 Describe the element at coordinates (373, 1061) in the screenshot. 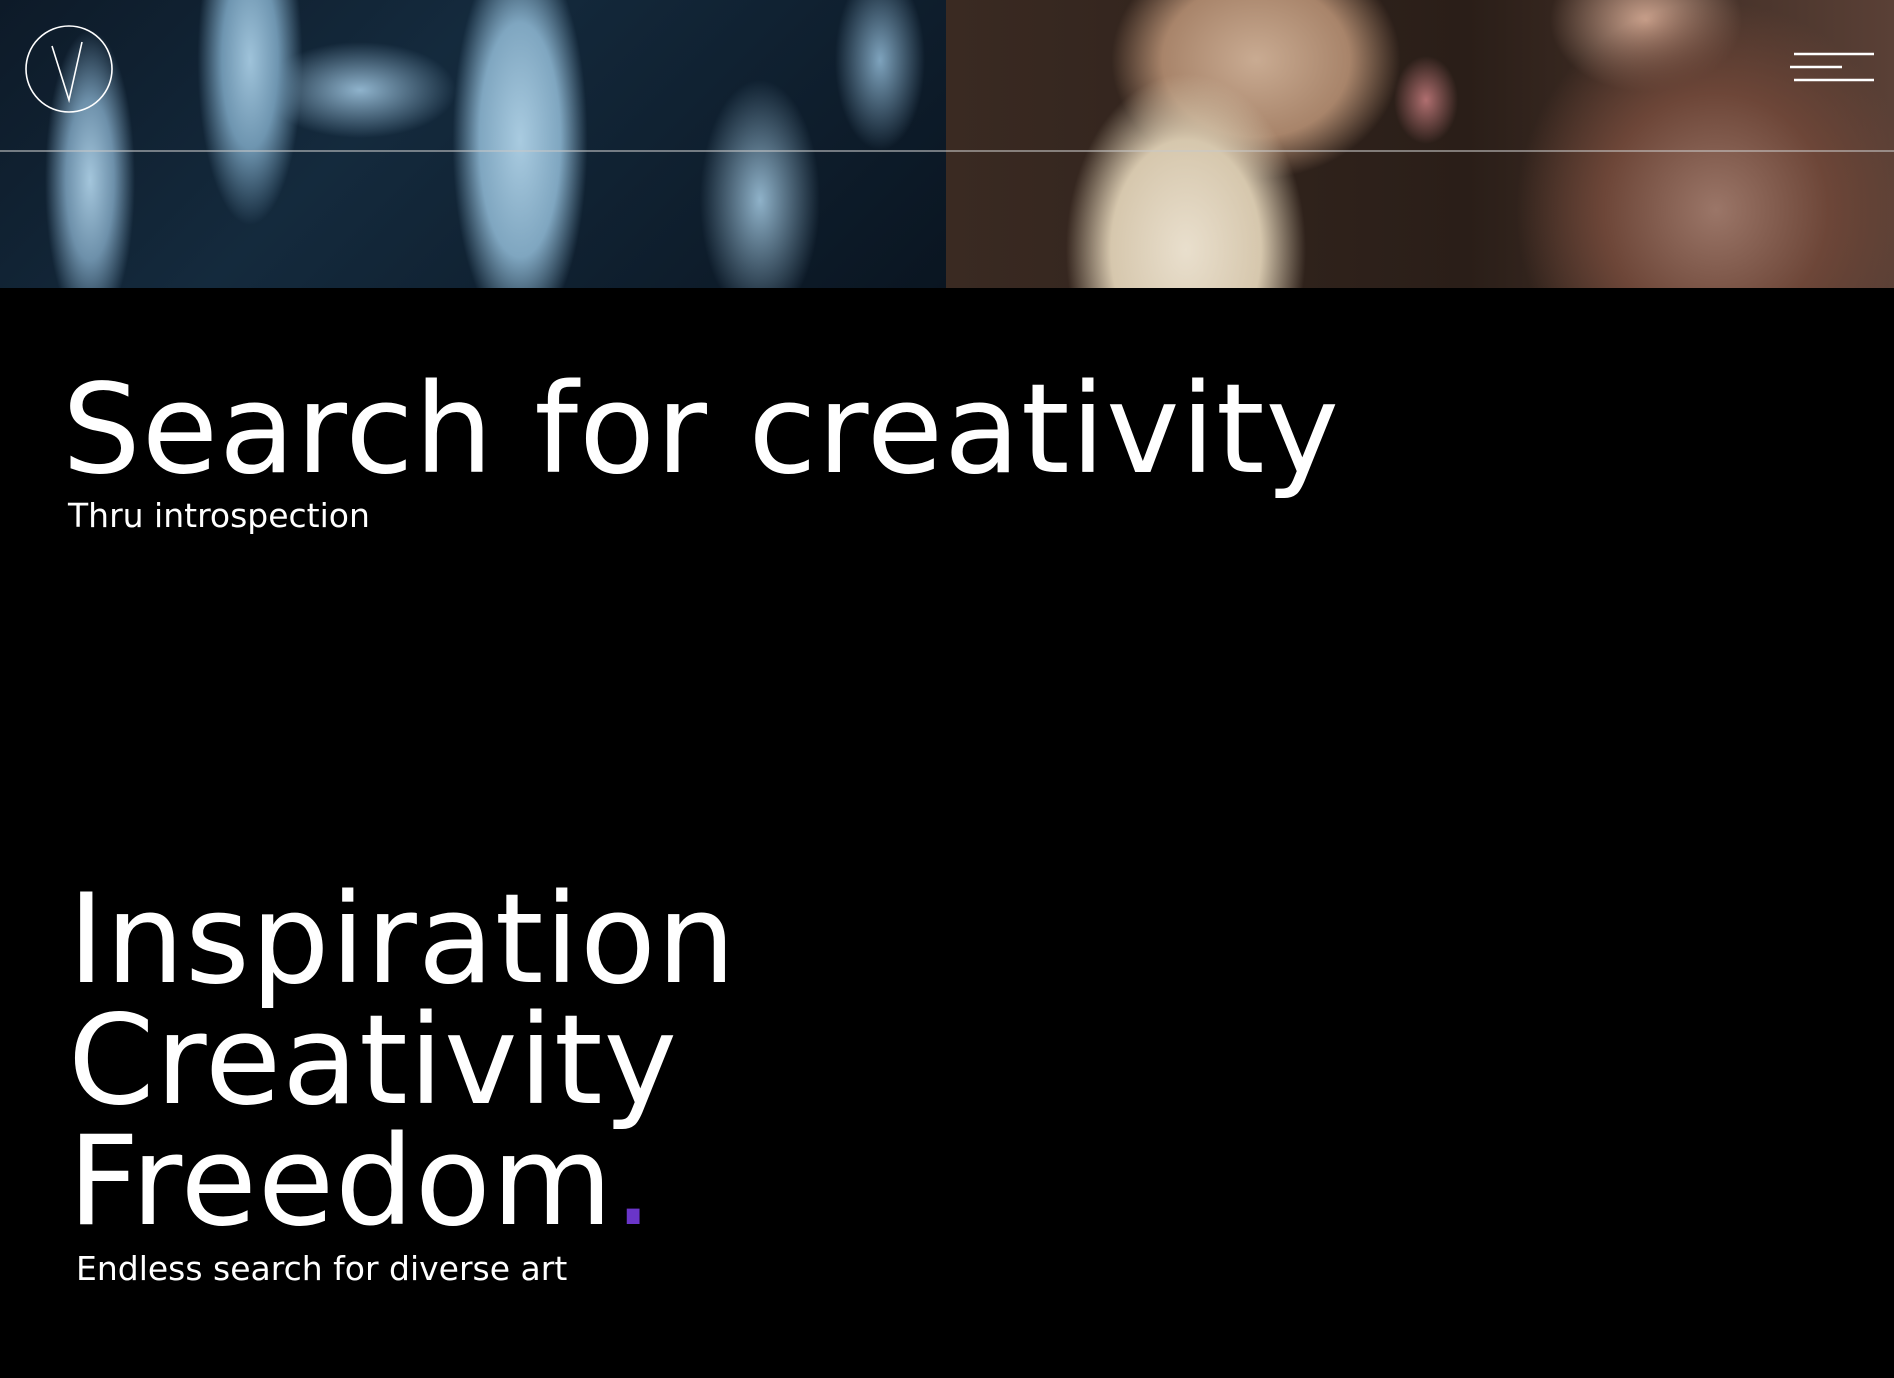

I see `keyword-creativity: Creativity` at that location.